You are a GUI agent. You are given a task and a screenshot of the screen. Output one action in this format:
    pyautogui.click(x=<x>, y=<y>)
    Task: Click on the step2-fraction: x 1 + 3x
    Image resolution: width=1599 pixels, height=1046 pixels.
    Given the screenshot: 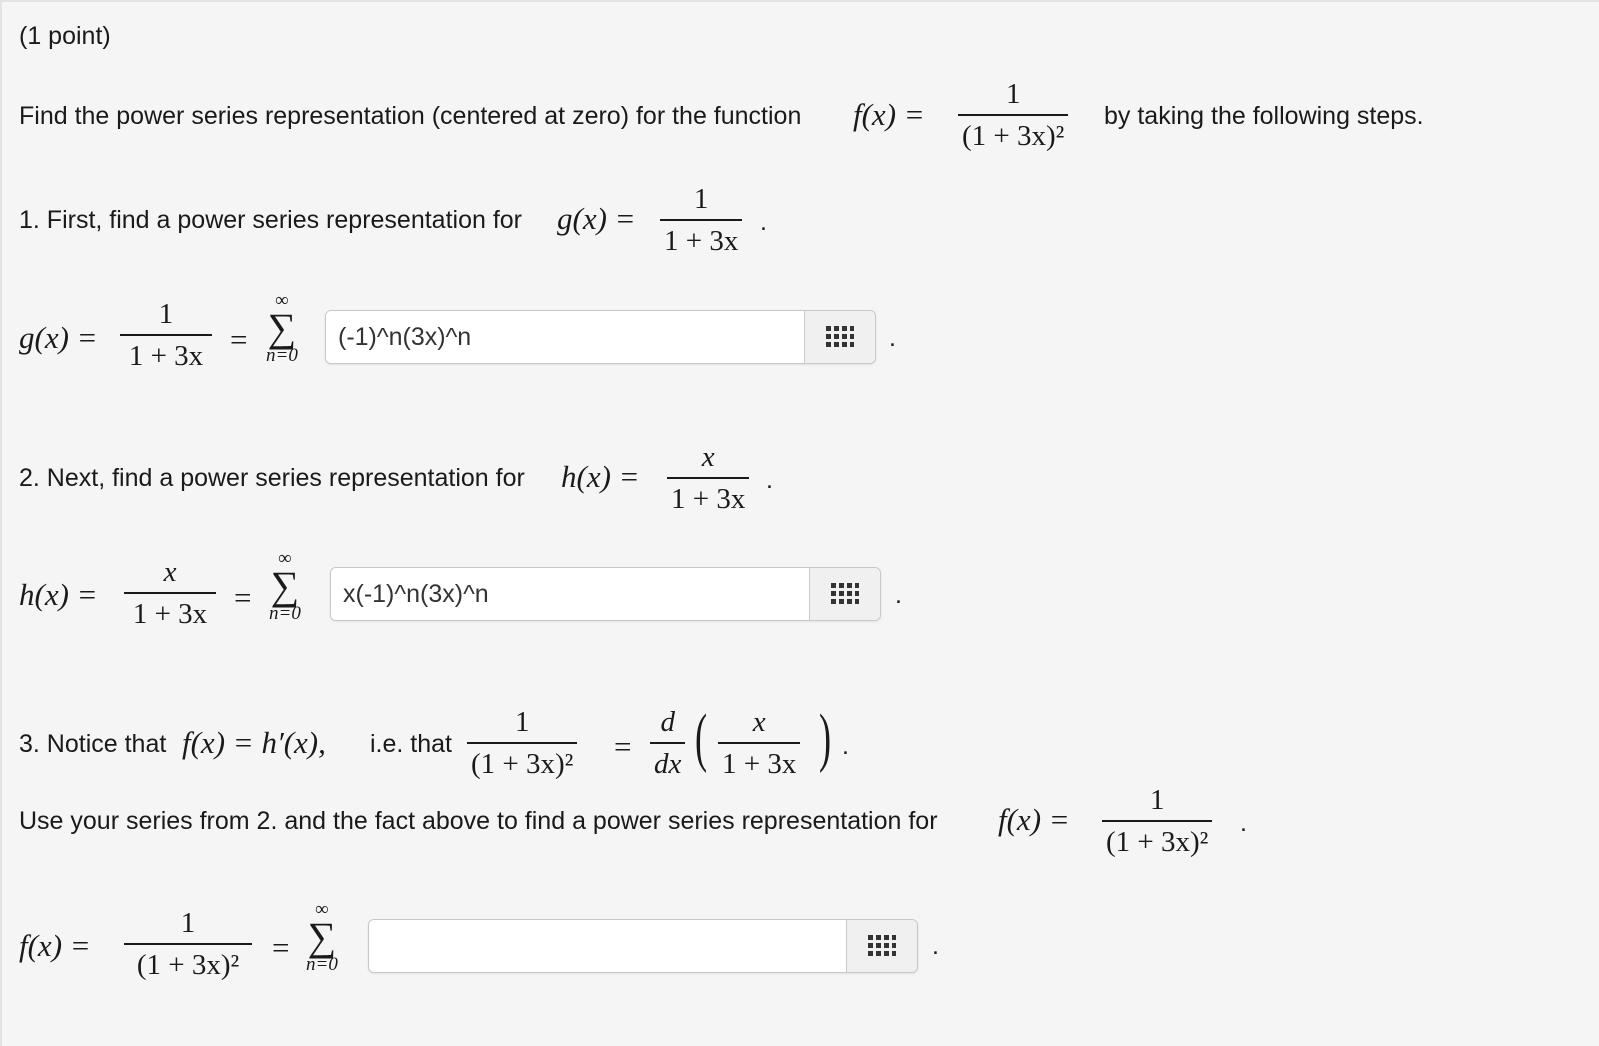 What is the action you would take?
    pyautogui.click(x=708, y=478)
    